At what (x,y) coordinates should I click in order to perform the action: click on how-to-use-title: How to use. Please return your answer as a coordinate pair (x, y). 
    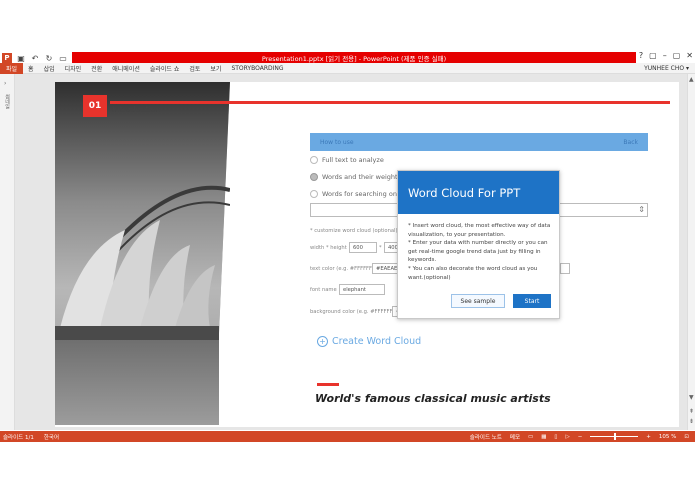
    Looking at the image, I should click on (337, 142).